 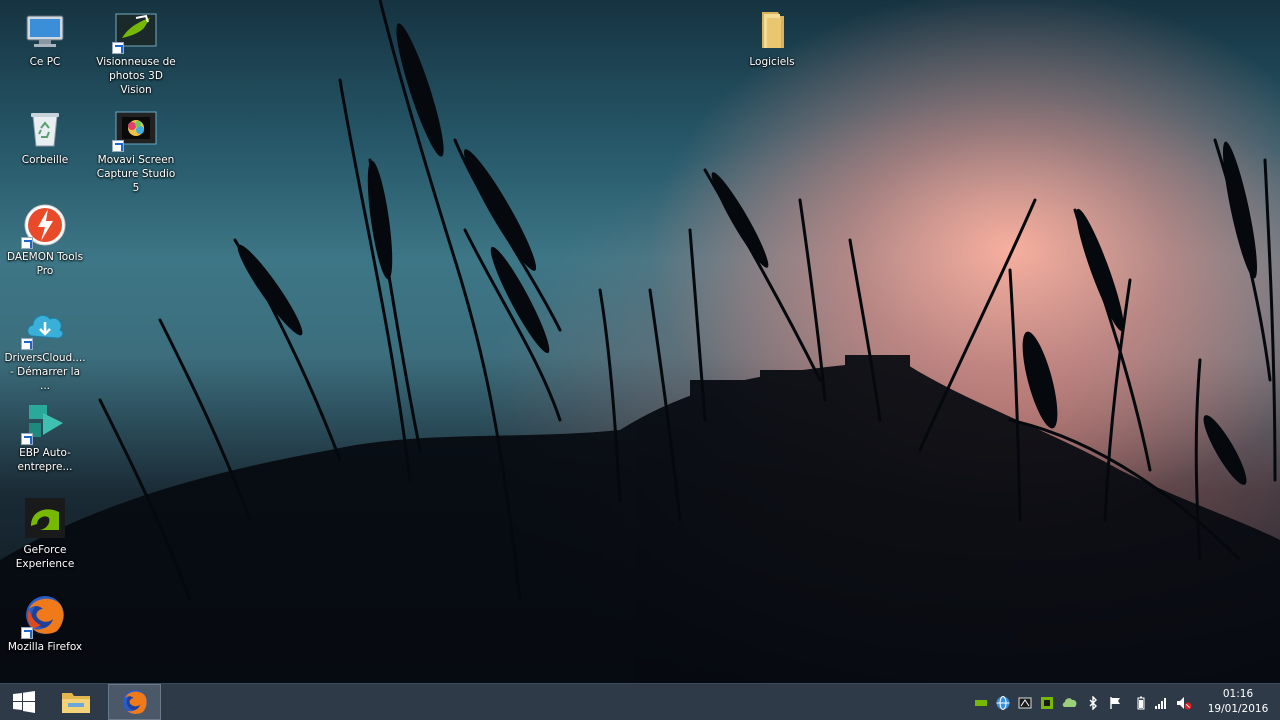 I want to click on bluetooth-icon, so click(x=1093, y=703).